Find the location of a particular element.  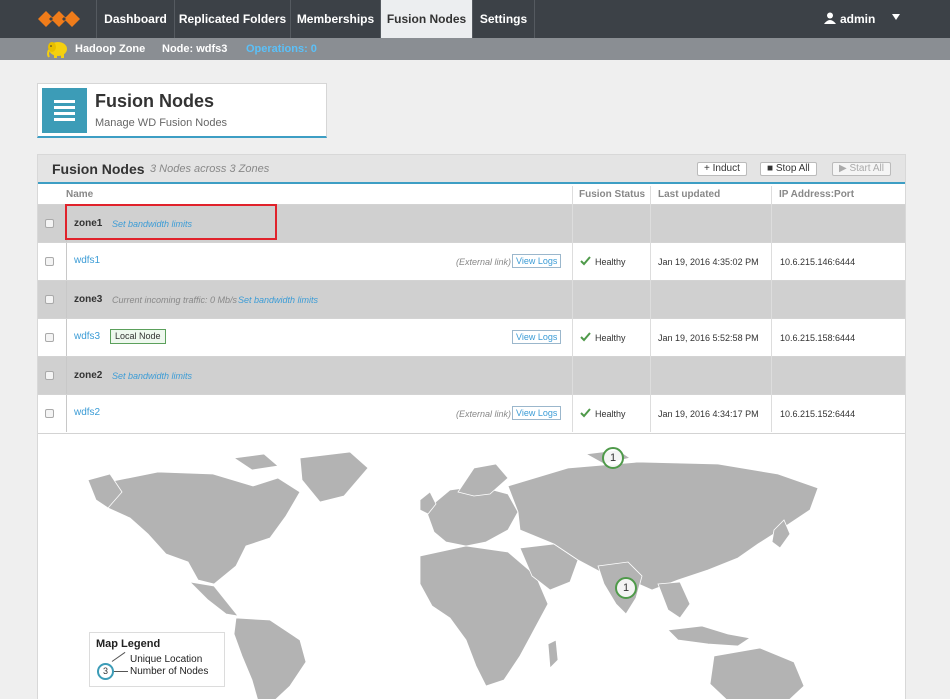

tab-fusion-nodes: Fusion Nodes is located at coordinates (426, 19).